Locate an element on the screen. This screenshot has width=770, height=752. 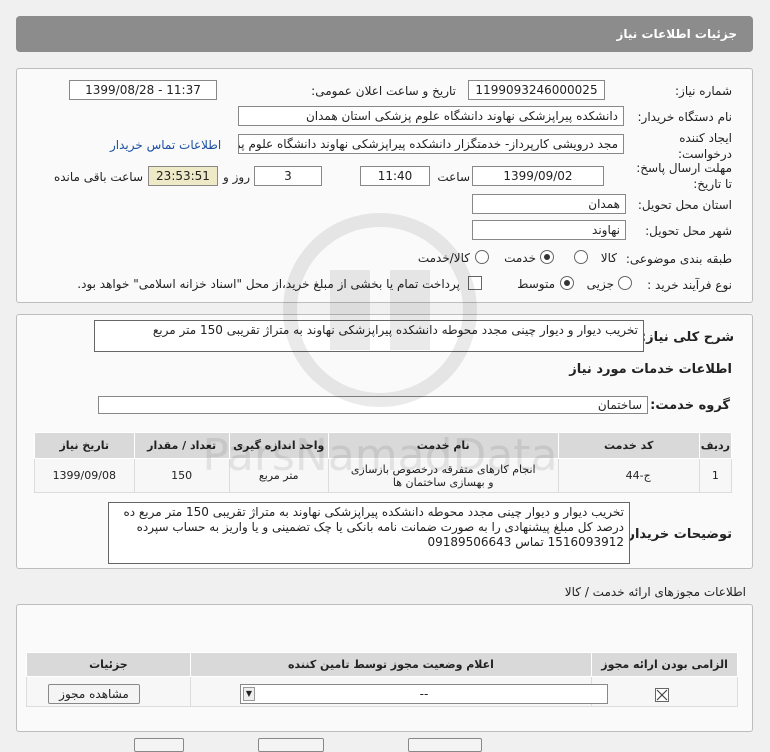
process-option-minor: جزیی is located at coordinates (600, 284).